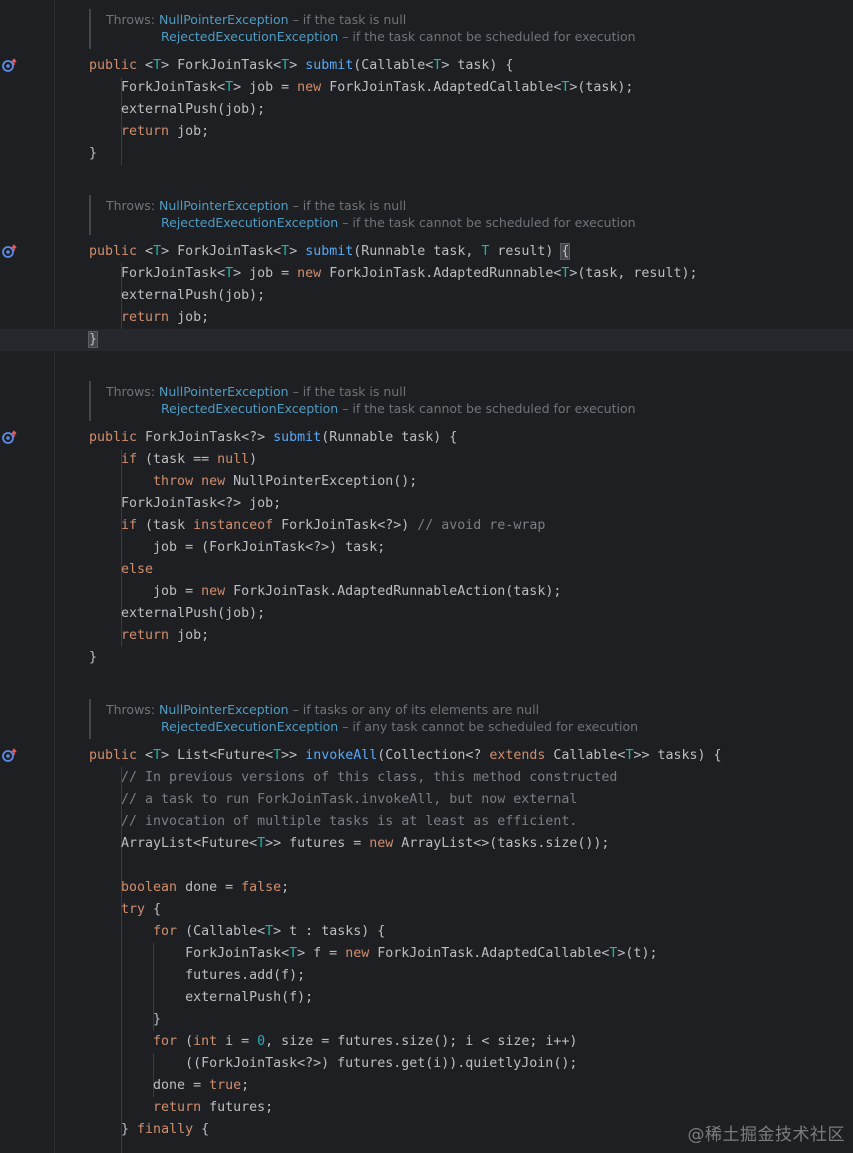  Describe the element at coordinates (125, 910) in the screenshot. I see `code-text: try {` at that location.